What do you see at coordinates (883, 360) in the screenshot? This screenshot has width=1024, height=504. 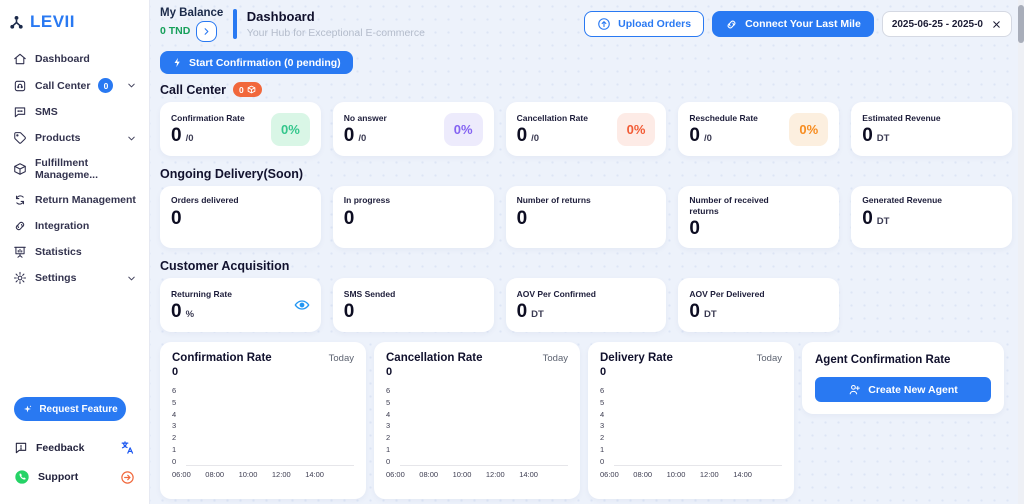 I see `agent-card-title: Agent Confirmation Rate` at bounding box center [883, 360].